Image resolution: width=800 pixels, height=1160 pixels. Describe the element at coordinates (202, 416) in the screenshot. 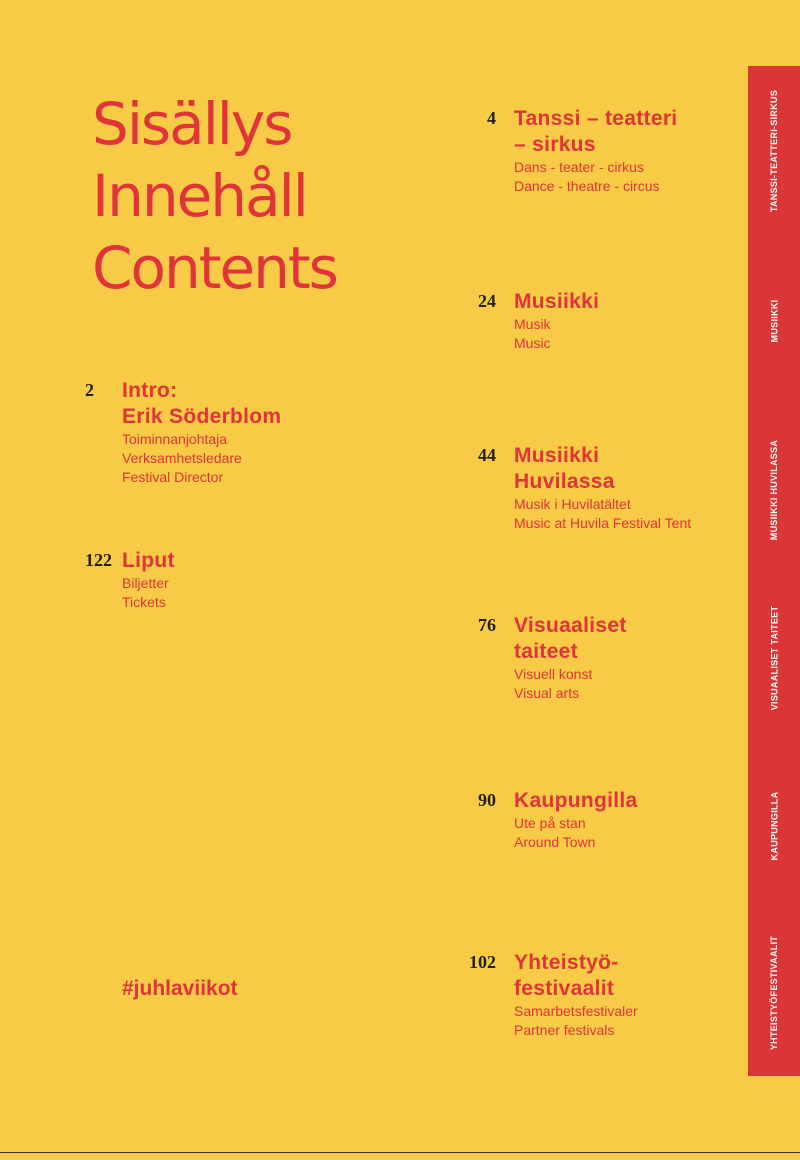

I see `entry-title: Erik Söderblom` at that location.